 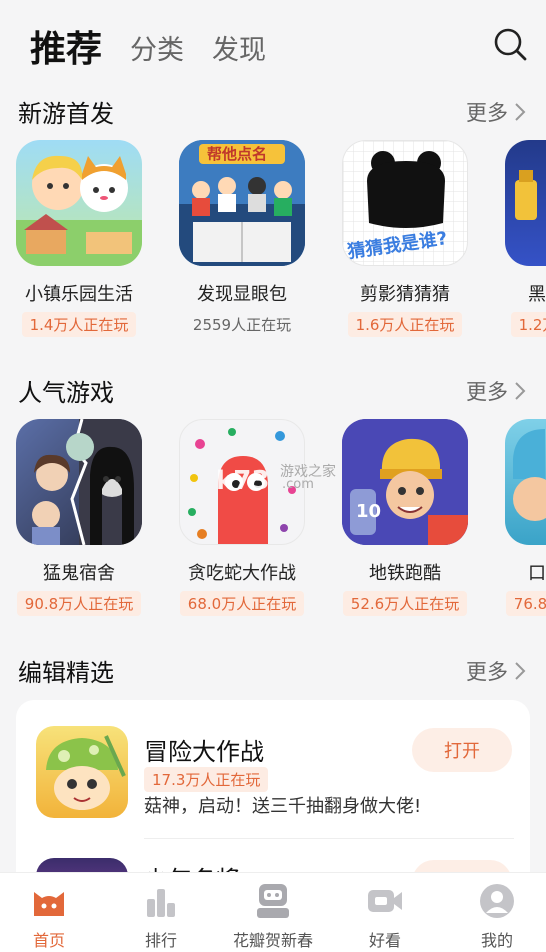 I want to click on players-count: 90.8万人正在玩, so click(x=79, y=603).